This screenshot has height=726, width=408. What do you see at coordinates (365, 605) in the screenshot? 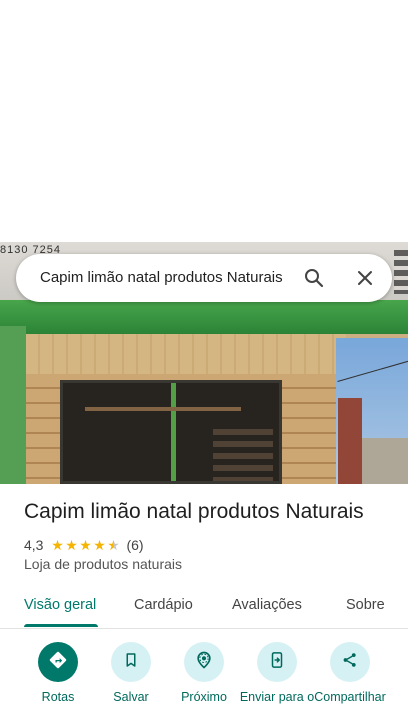
I see `tab-about: Sobre` at bounding box center [365, 605].